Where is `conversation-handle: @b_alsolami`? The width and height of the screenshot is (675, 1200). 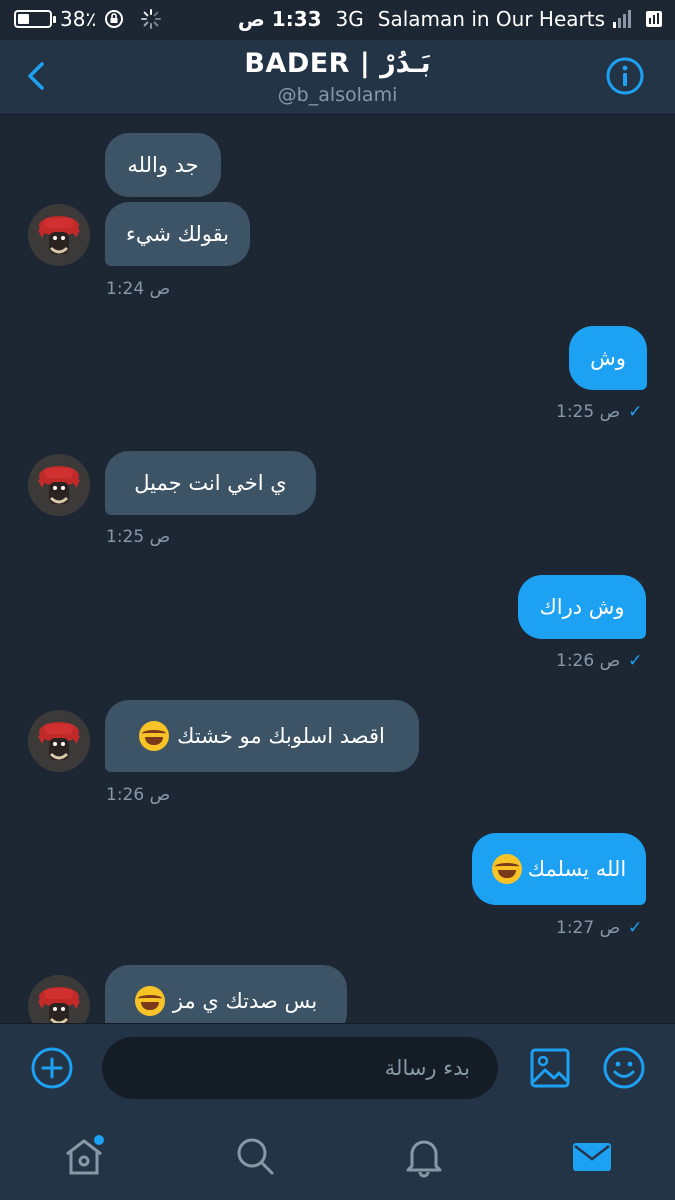
conversation-handle: @b_alsolami is located at coordinates (337, 95).